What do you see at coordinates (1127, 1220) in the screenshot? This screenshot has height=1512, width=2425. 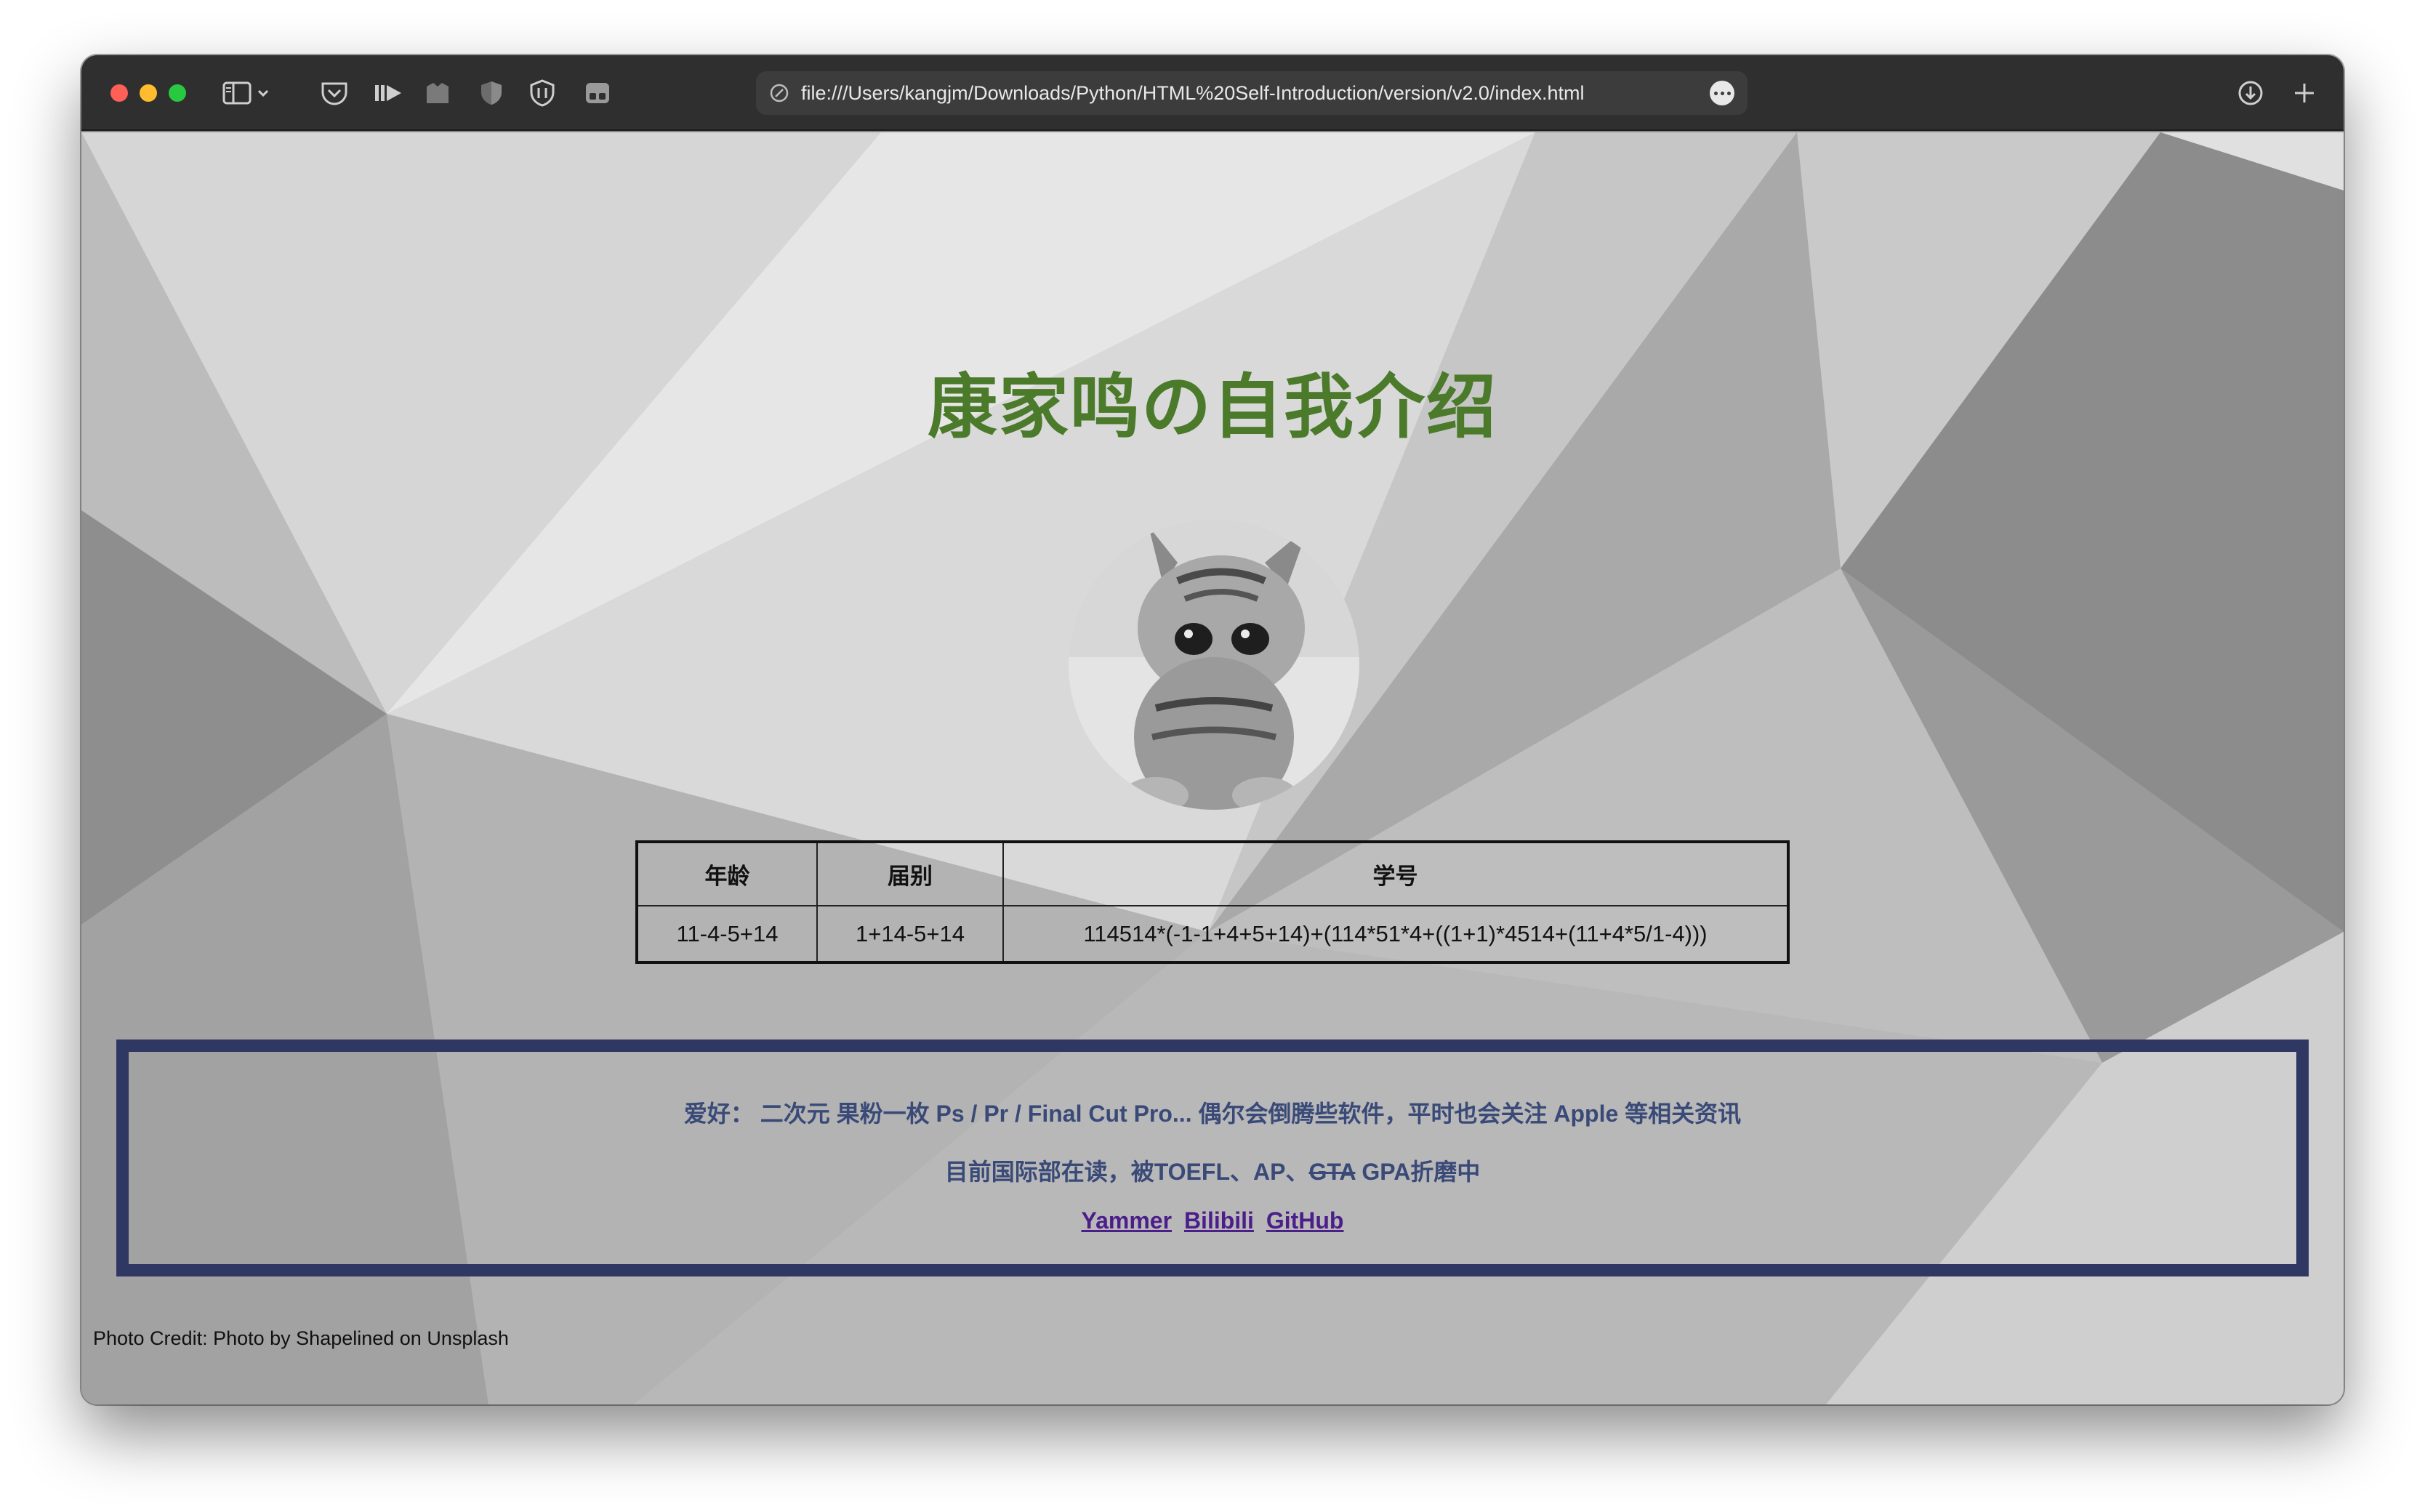 I see `yammer-link: Yammer` at bounding box center [1127, 1220].